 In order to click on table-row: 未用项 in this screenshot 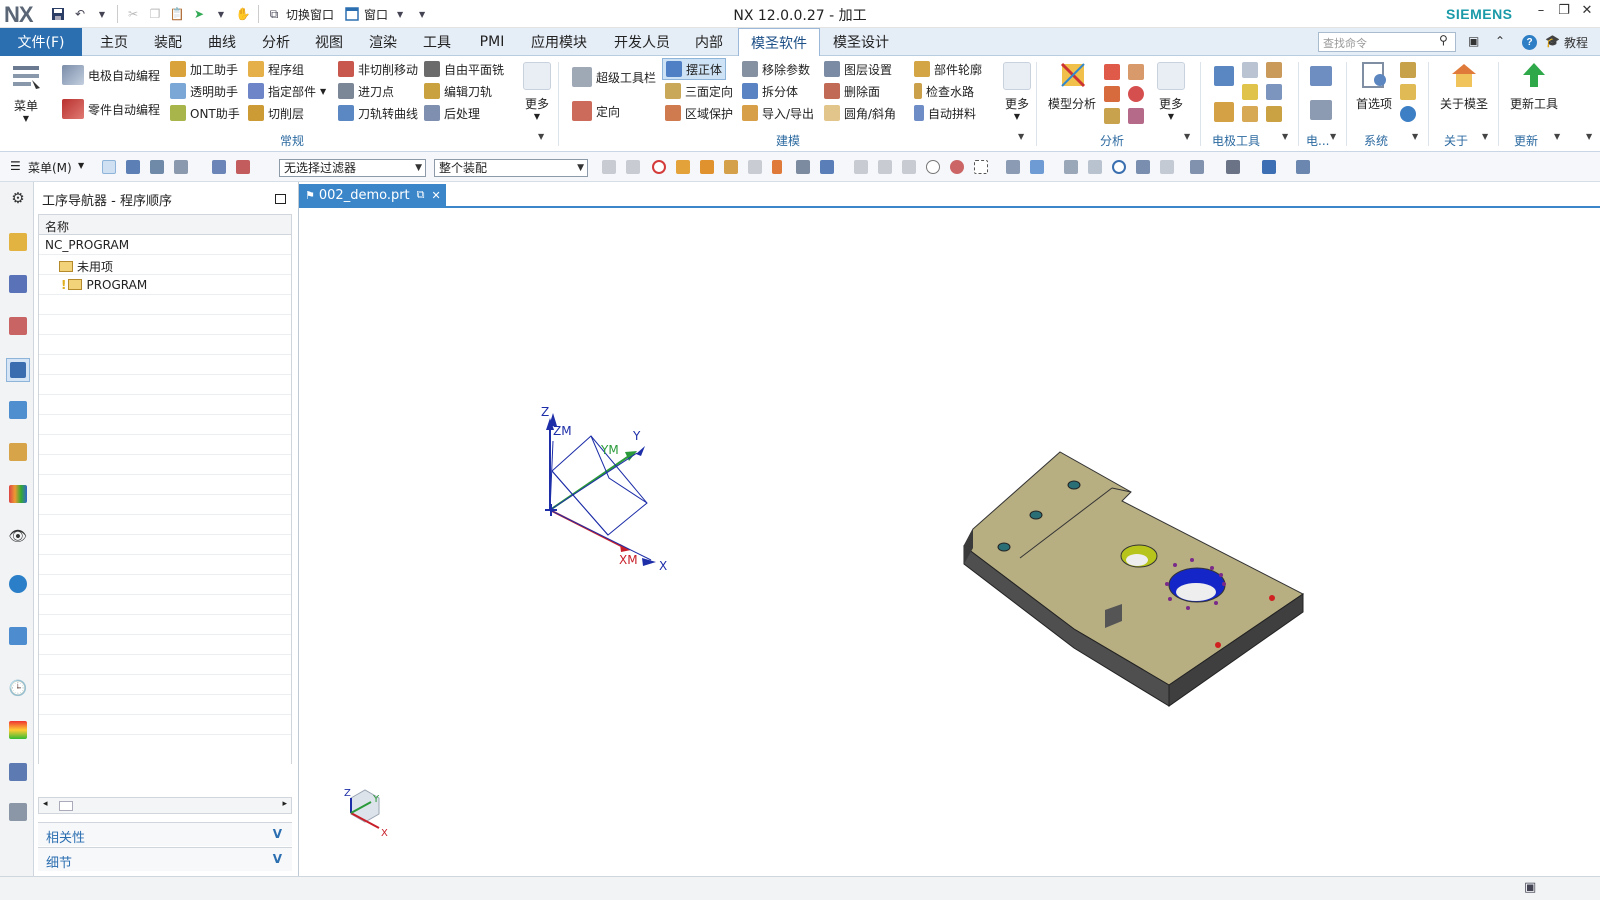, I will do `click(165, 265)`.